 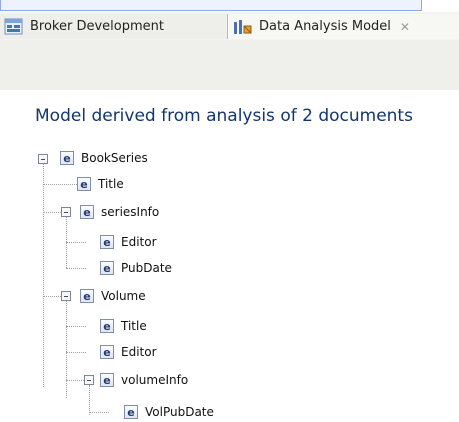 I want to click on tree-node-label: BookSeries, so click(x=114, y=158).